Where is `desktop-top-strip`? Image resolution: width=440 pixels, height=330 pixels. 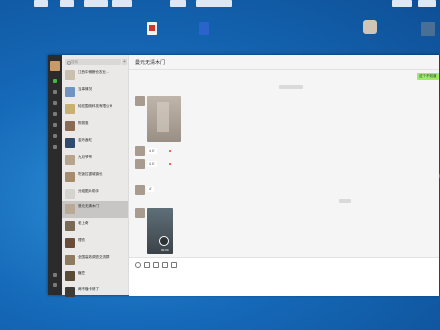
desktop-top-strip is located at coordinates (220, 4).